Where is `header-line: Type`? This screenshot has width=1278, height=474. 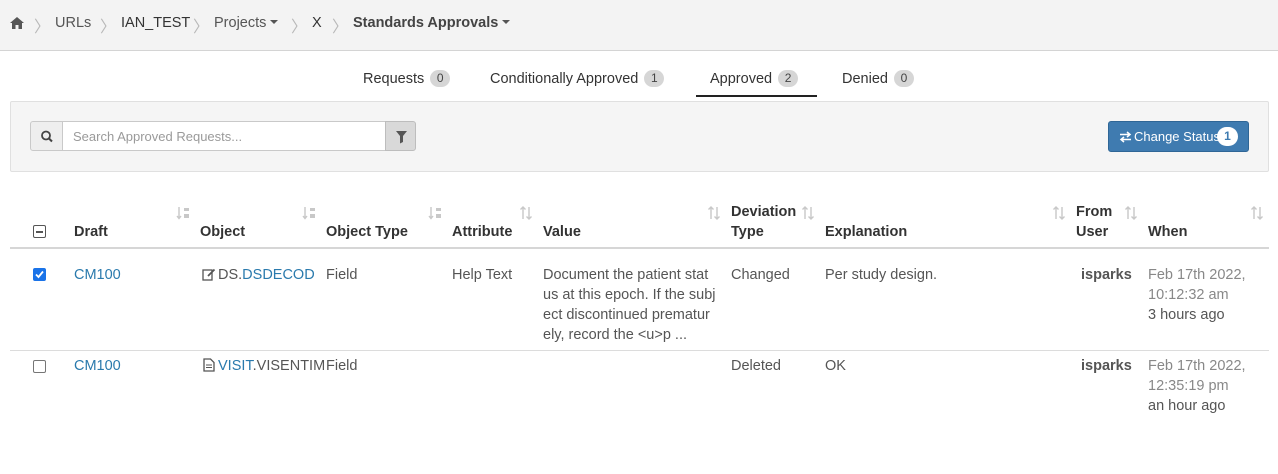
header-line: Type is located at coordinates (747, 232).